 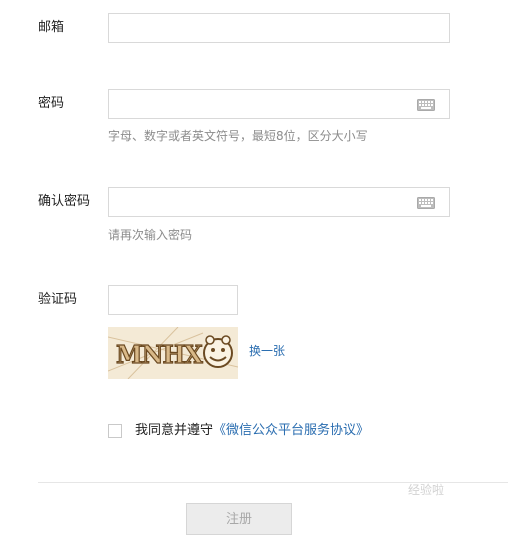 I want to click on confirm-password-input, so click(x=279, y=202).